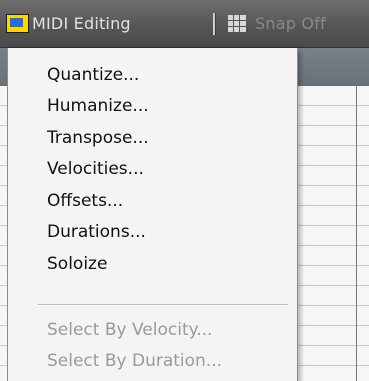 The image size is (369, 381). I want to click on snap-label: Snap Off, so click(290, 23).